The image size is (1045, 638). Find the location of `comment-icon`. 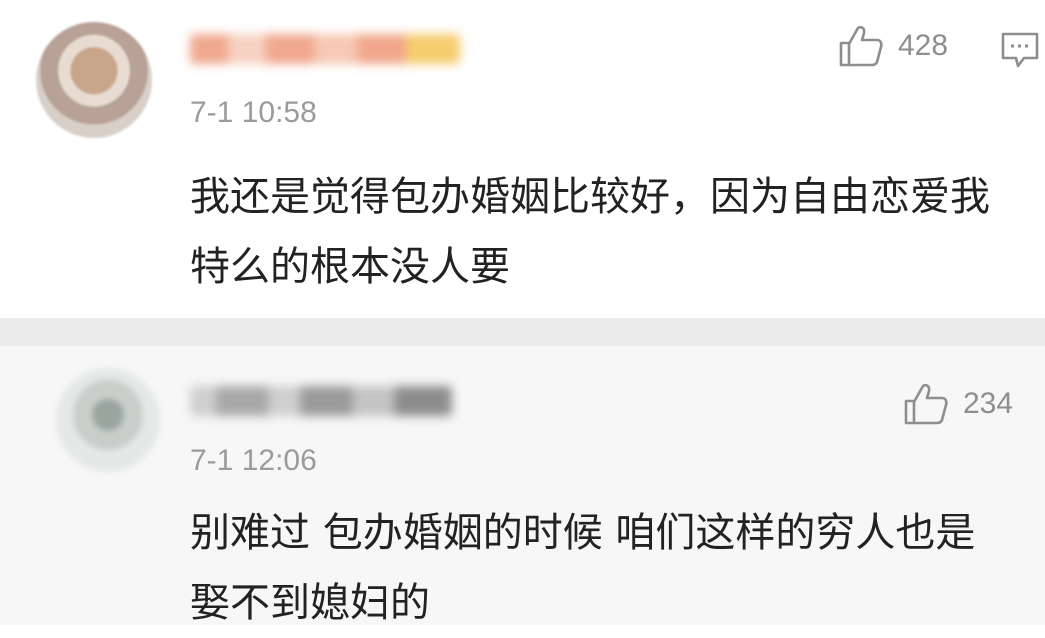

comment-icon is located at coordinates (1020, 52).